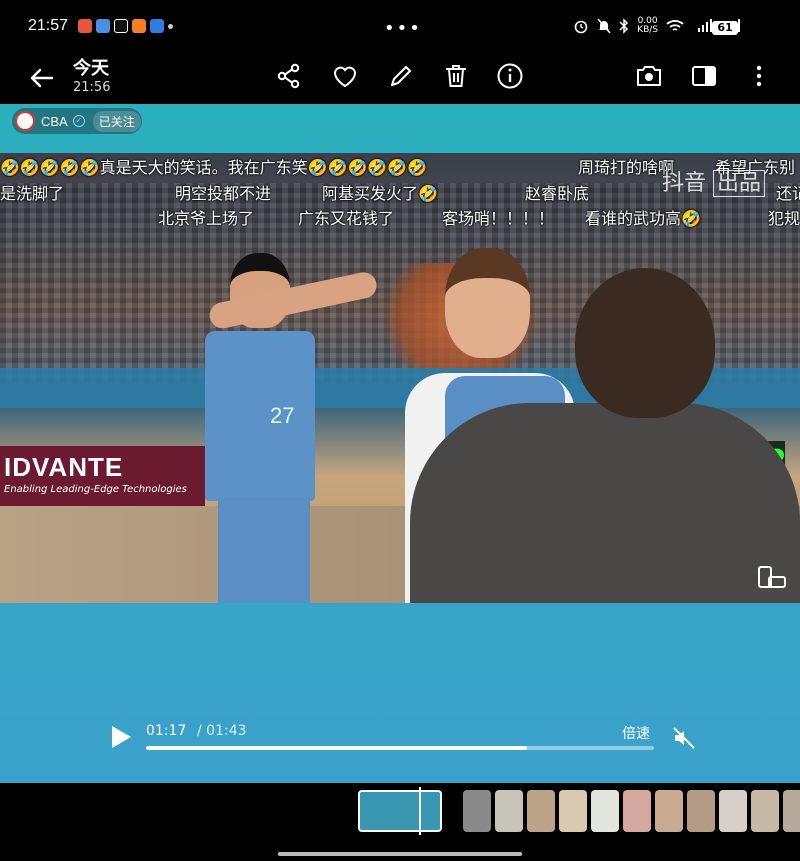 The width and height of the screenshot is (800, 861). I want to click on danmaku-comment: 广东又花钱了, so click(346, 218).